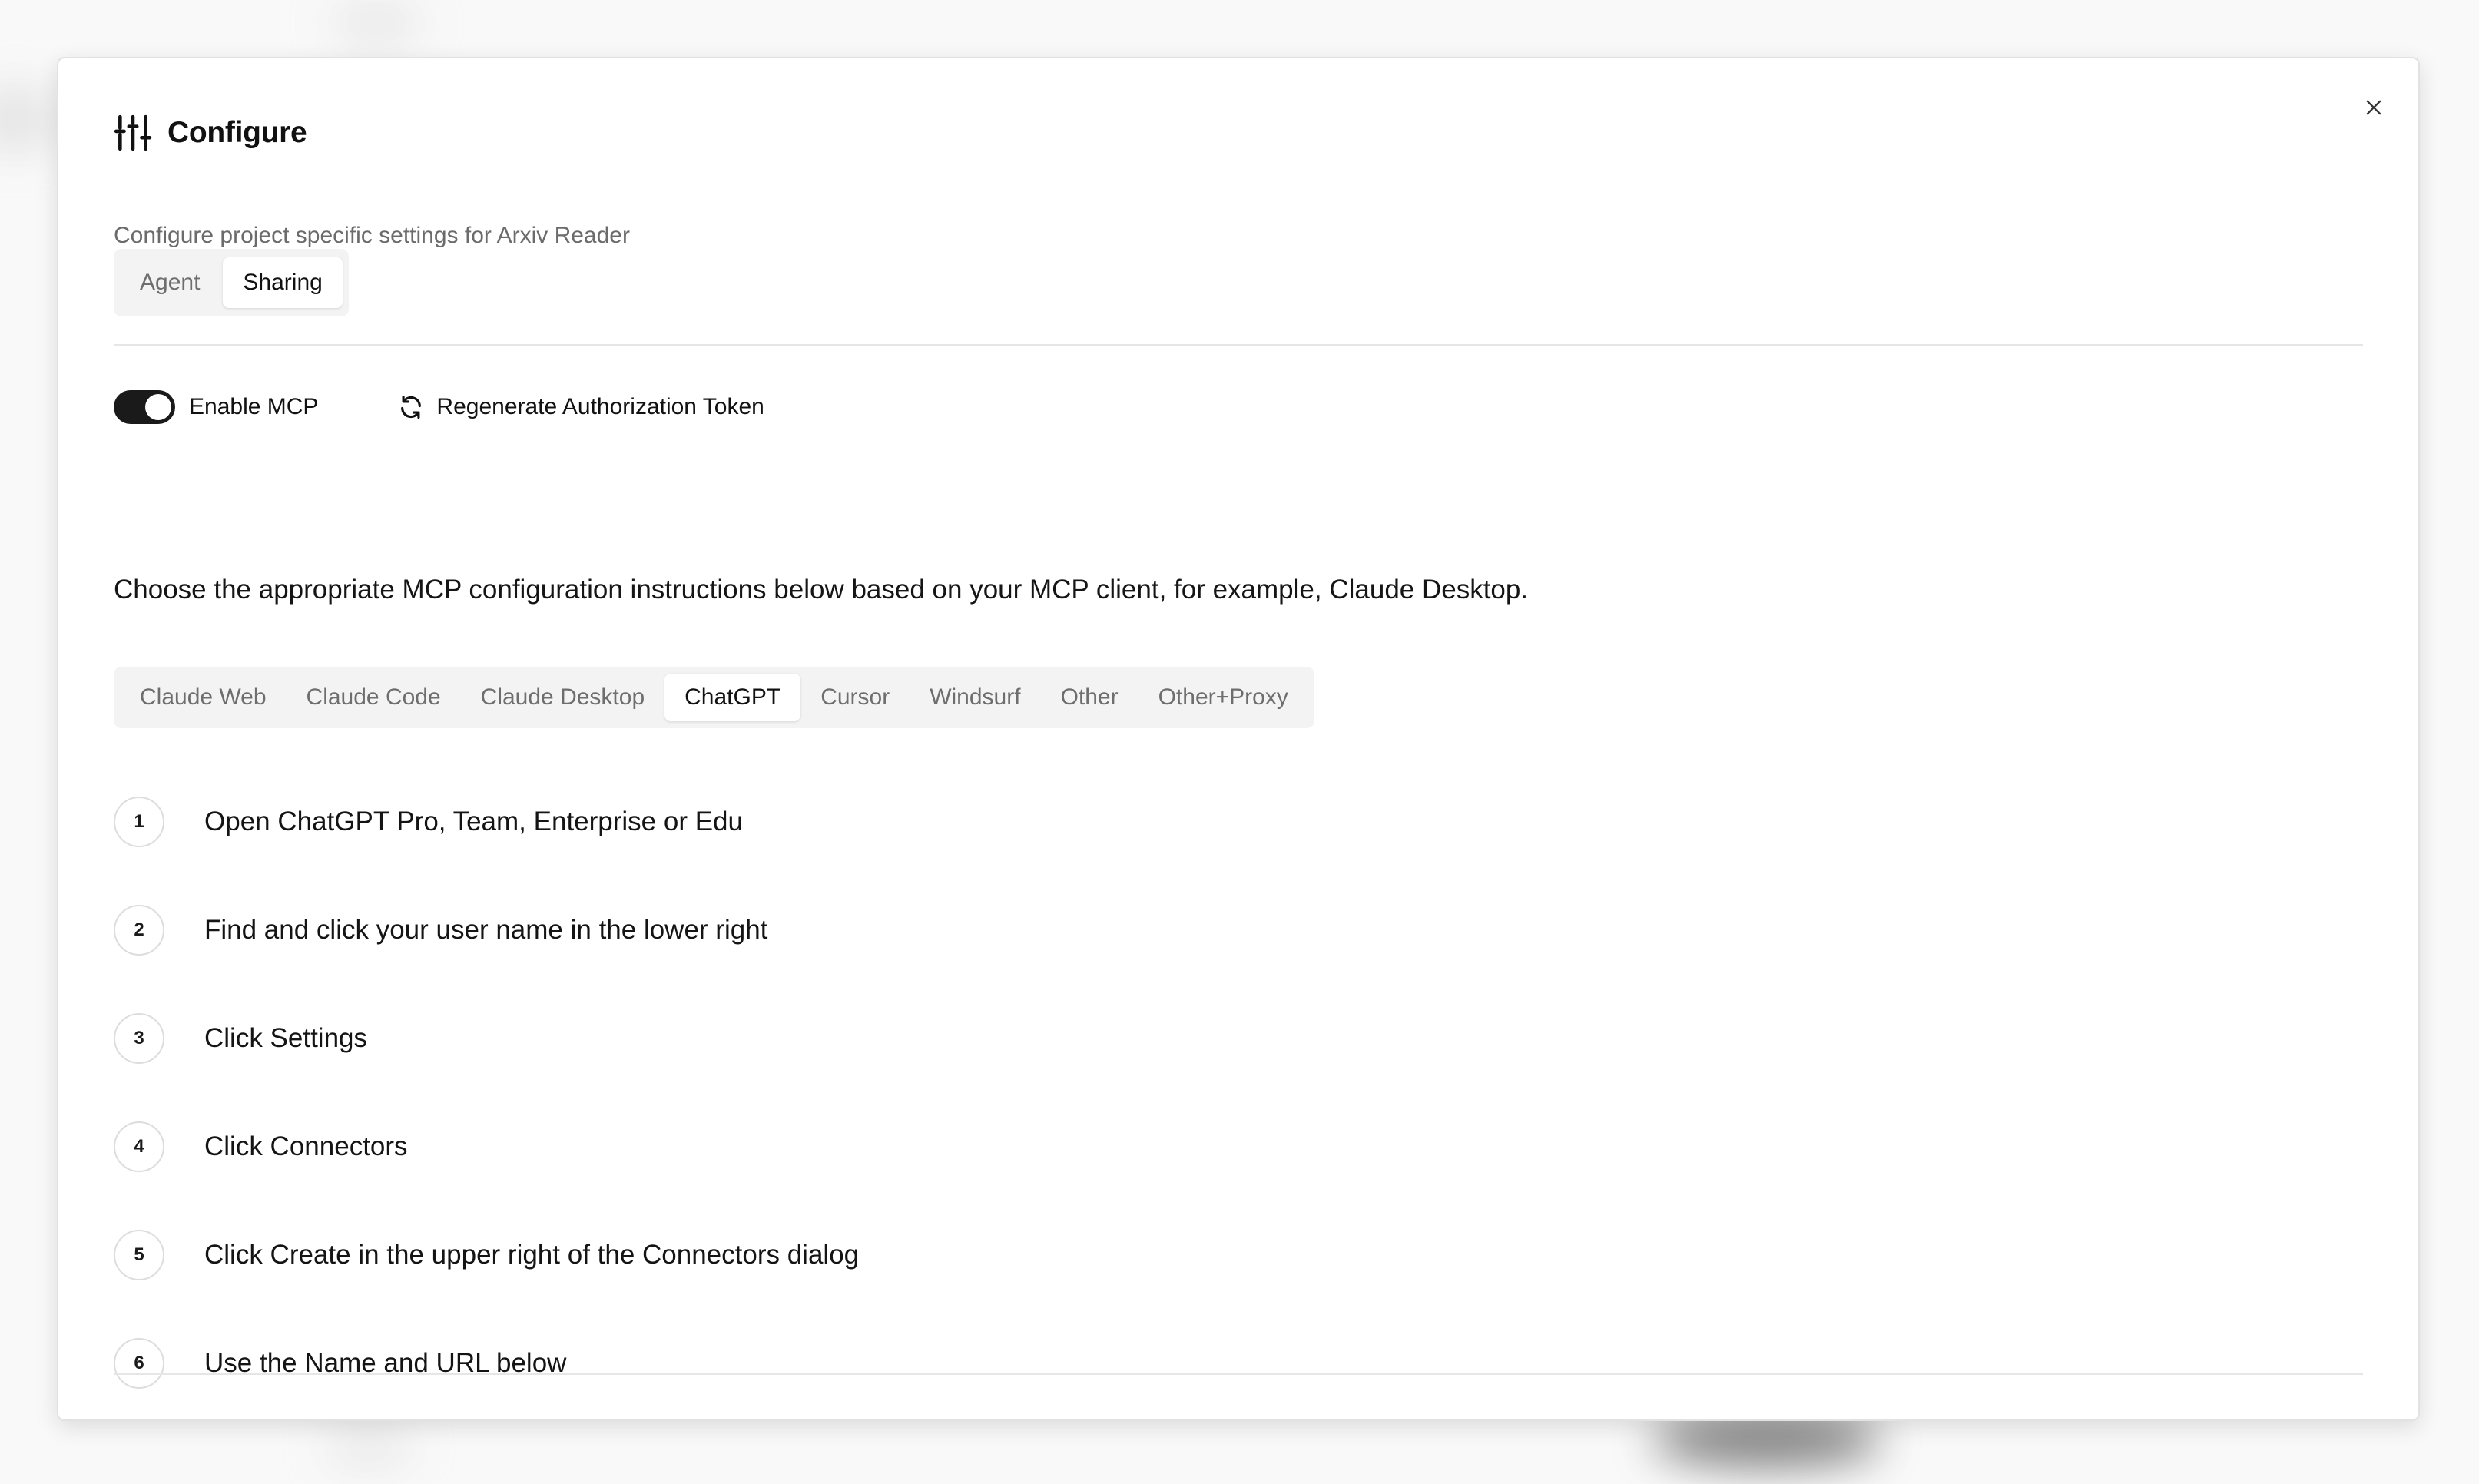  I want to click on step-number: 1, so click(139, 822).